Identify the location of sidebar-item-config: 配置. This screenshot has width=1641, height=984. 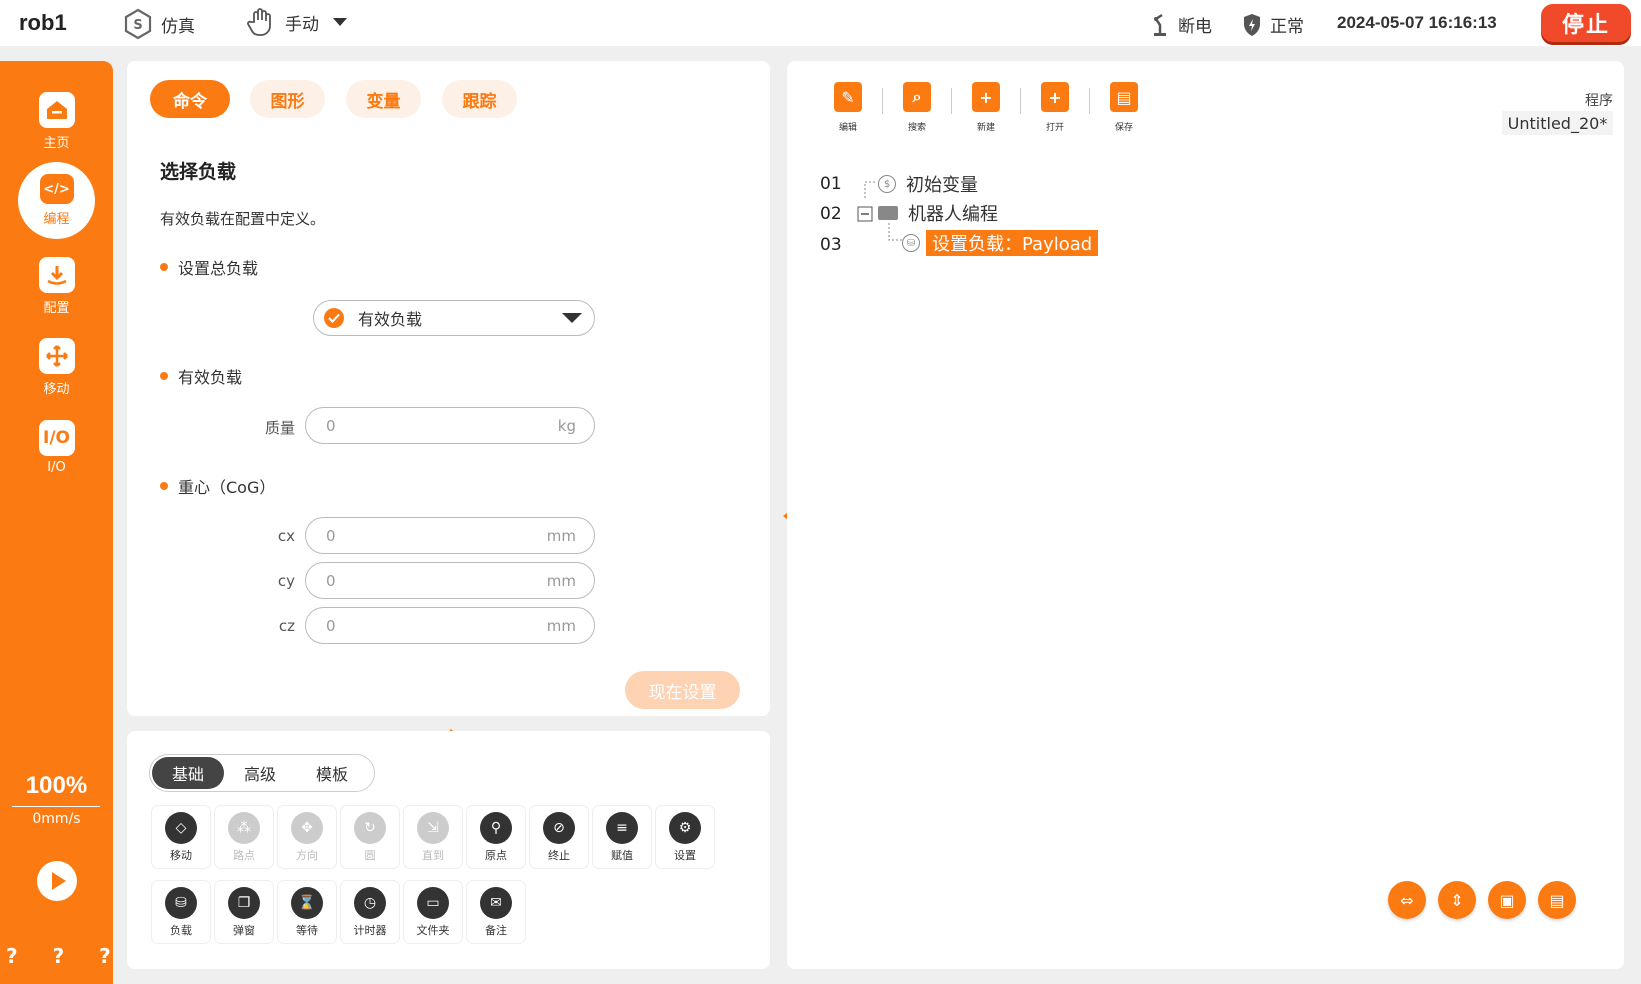
(56, 286).